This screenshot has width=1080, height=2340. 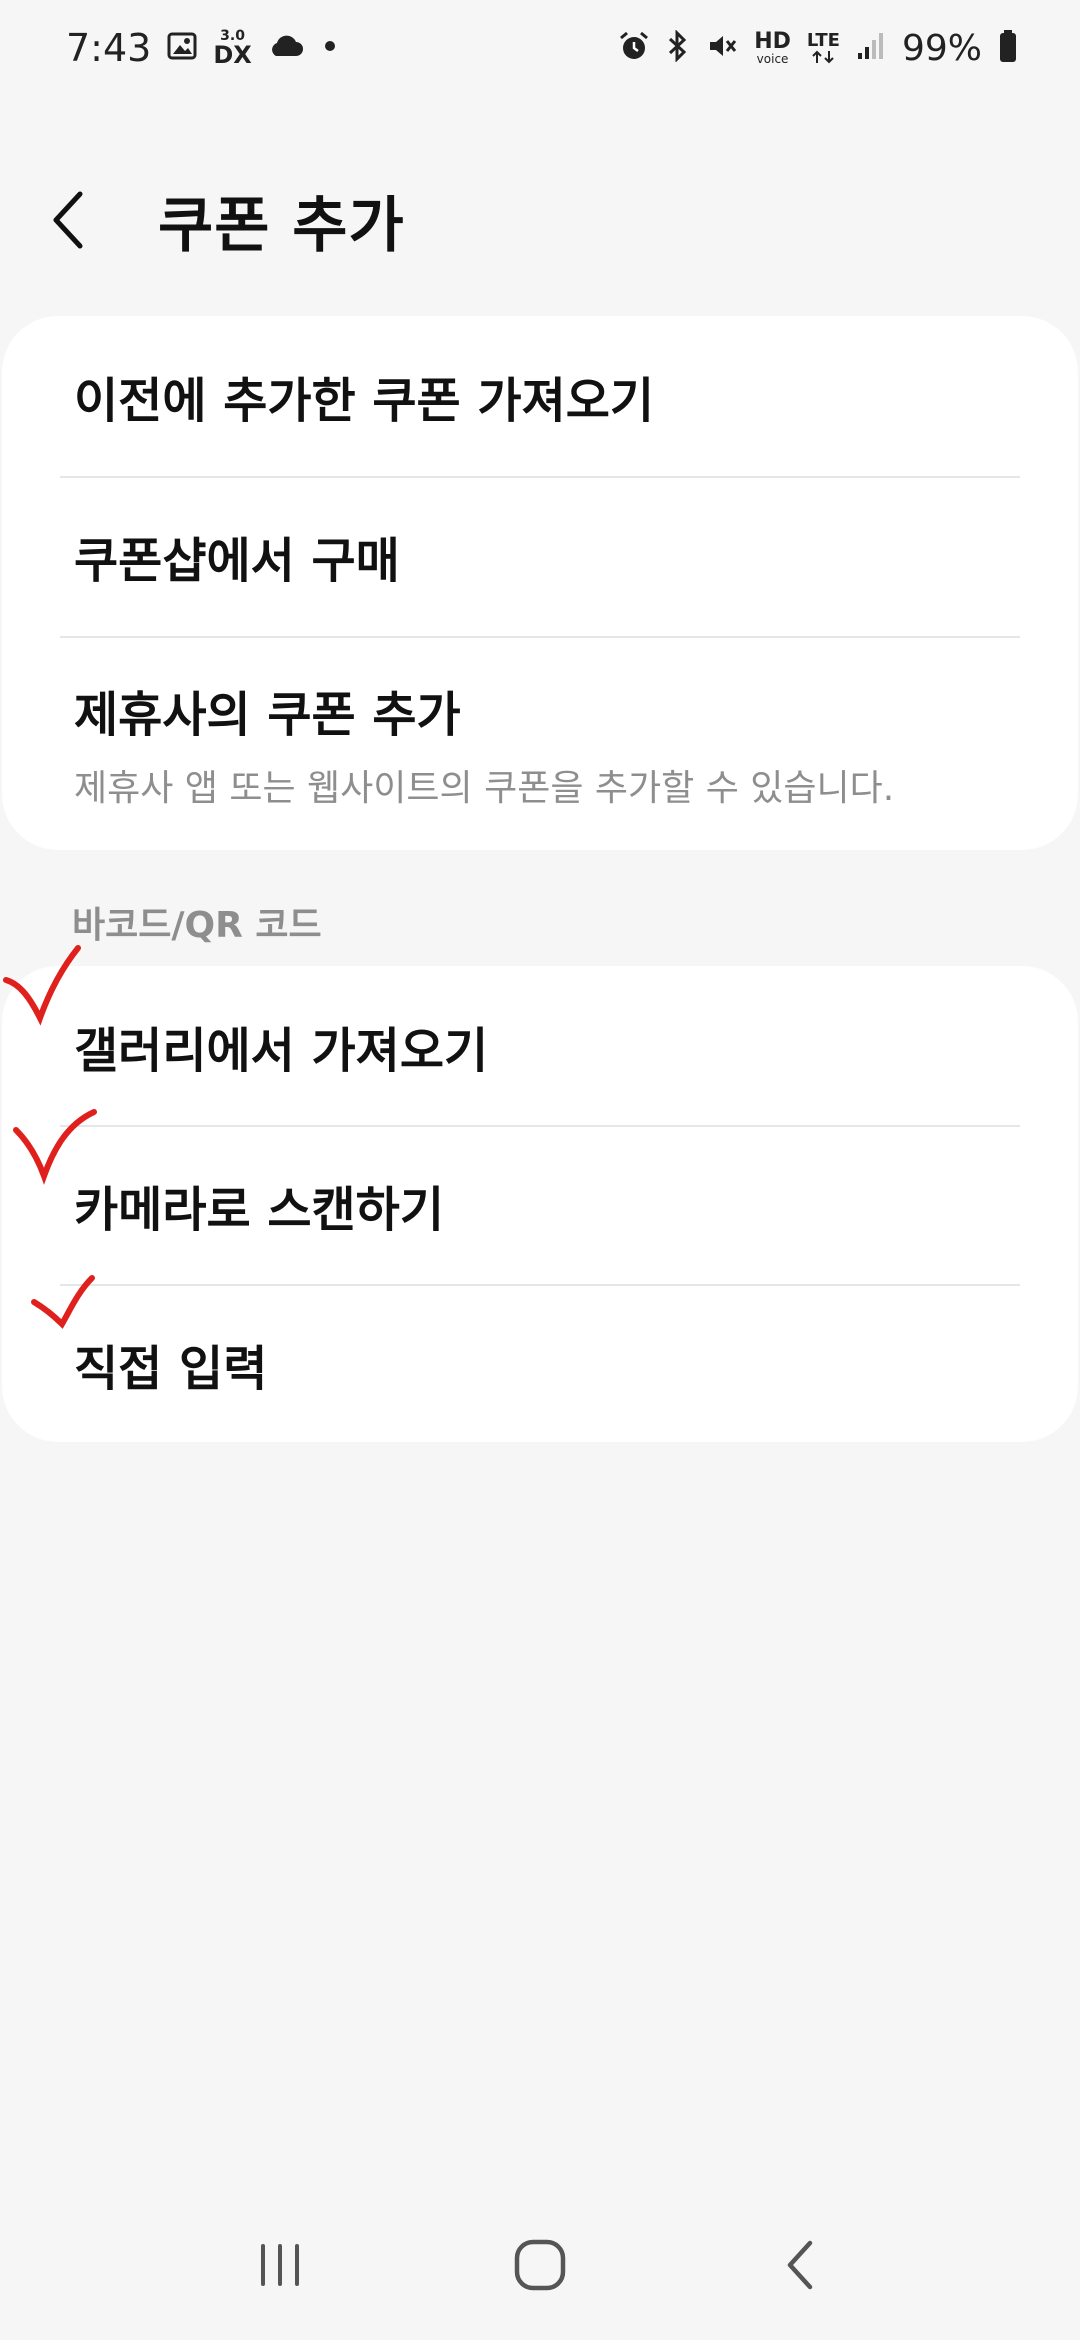 I want to click on cloud-icon, so click(x=286, y=48).